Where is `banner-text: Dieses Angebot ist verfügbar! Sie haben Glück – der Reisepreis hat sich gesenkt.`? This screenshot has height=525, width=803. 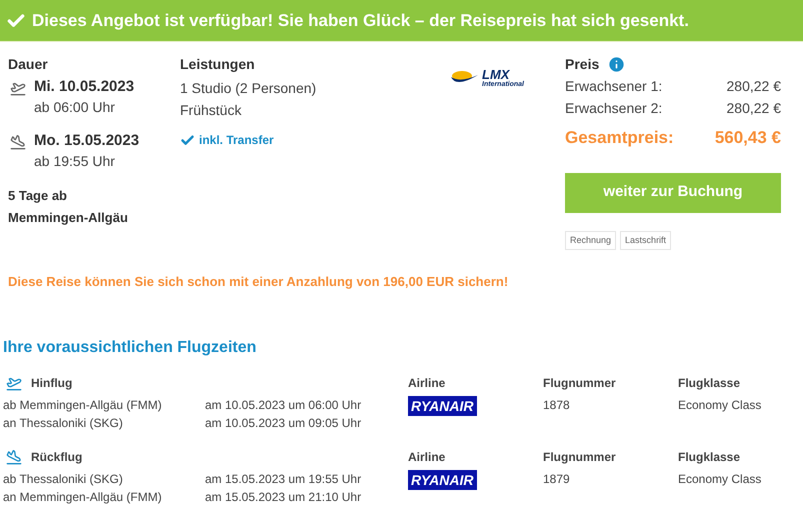
banner-text: Dieses Angebot ist verfügbar! Sie haben Glück – der Reisepreis hat sich gesenkt. is located at coordinates (360, 21).